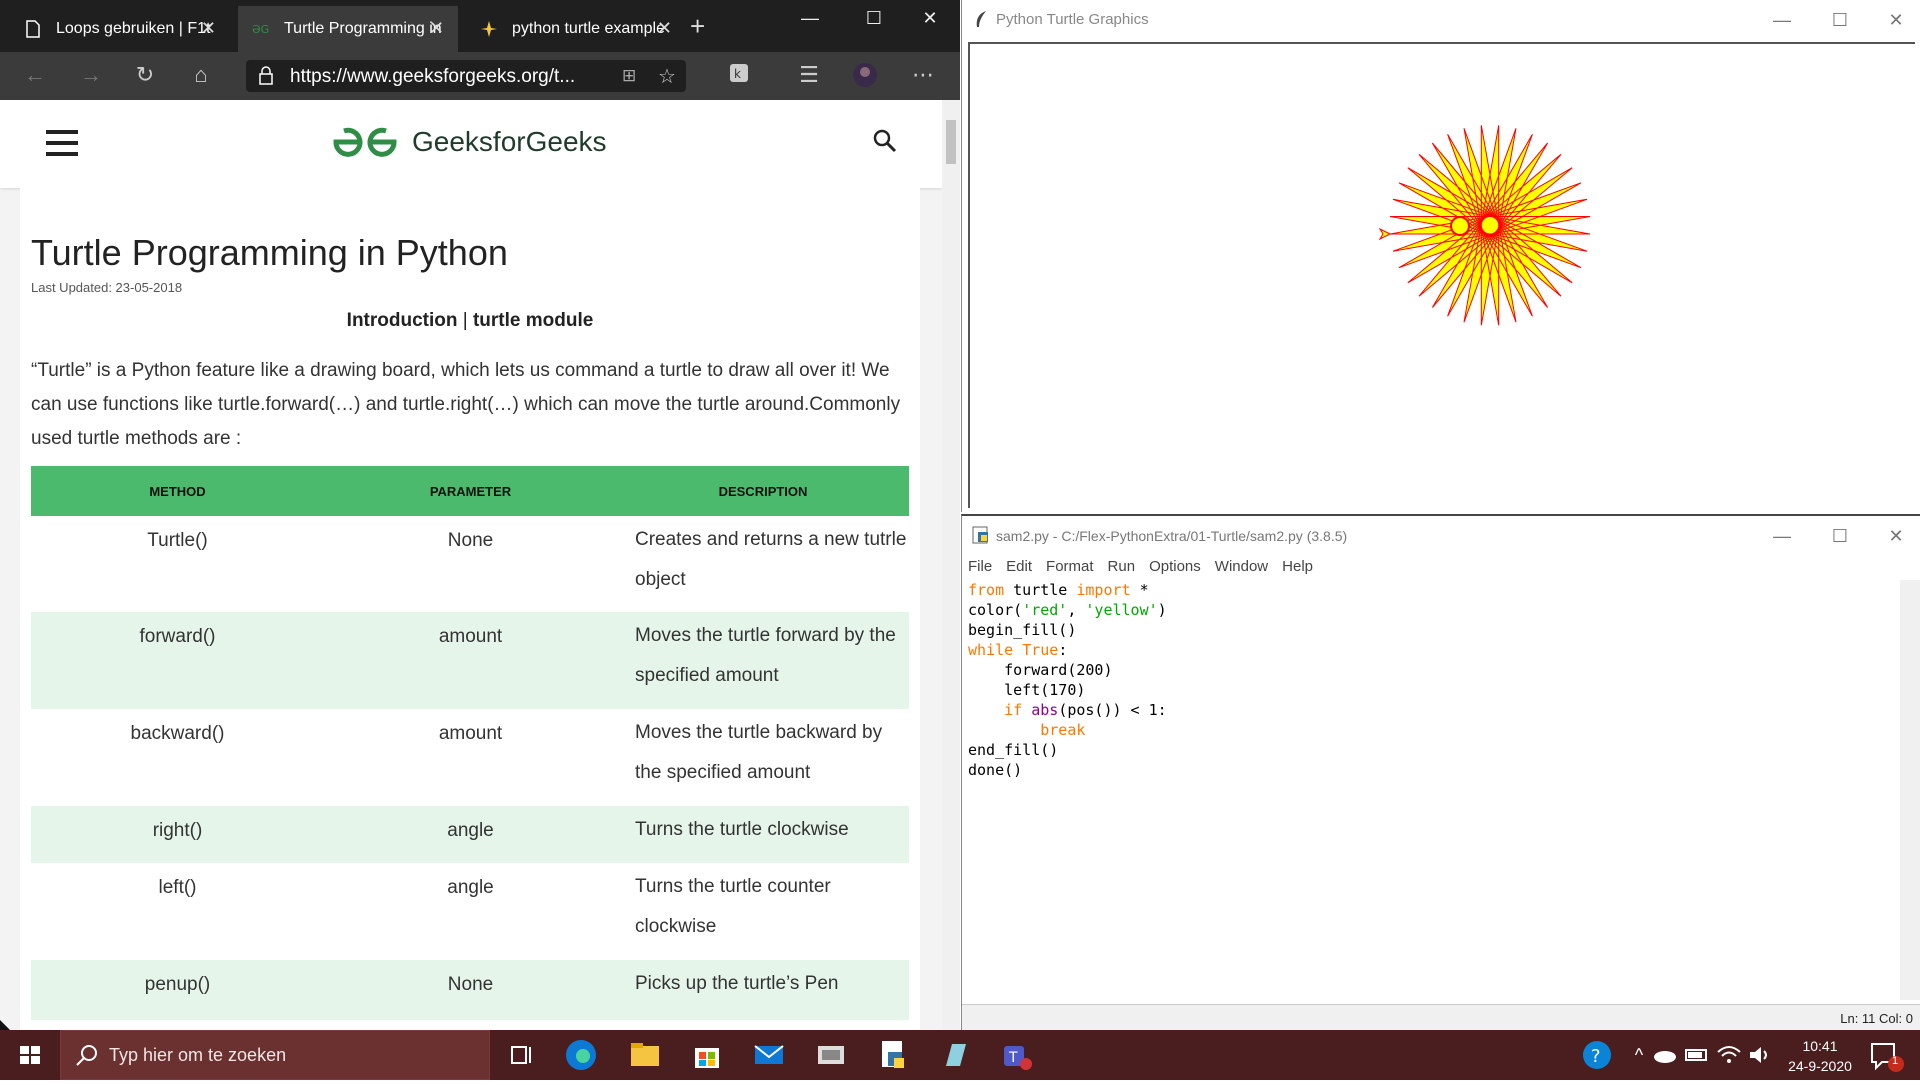 Image resolution: width=1920 pixels, height=1085 pixels. Describe the element at coordinates (133, 28) in the screenshot. I see `tab-label: Loops gebruiken | F1t` at that location.